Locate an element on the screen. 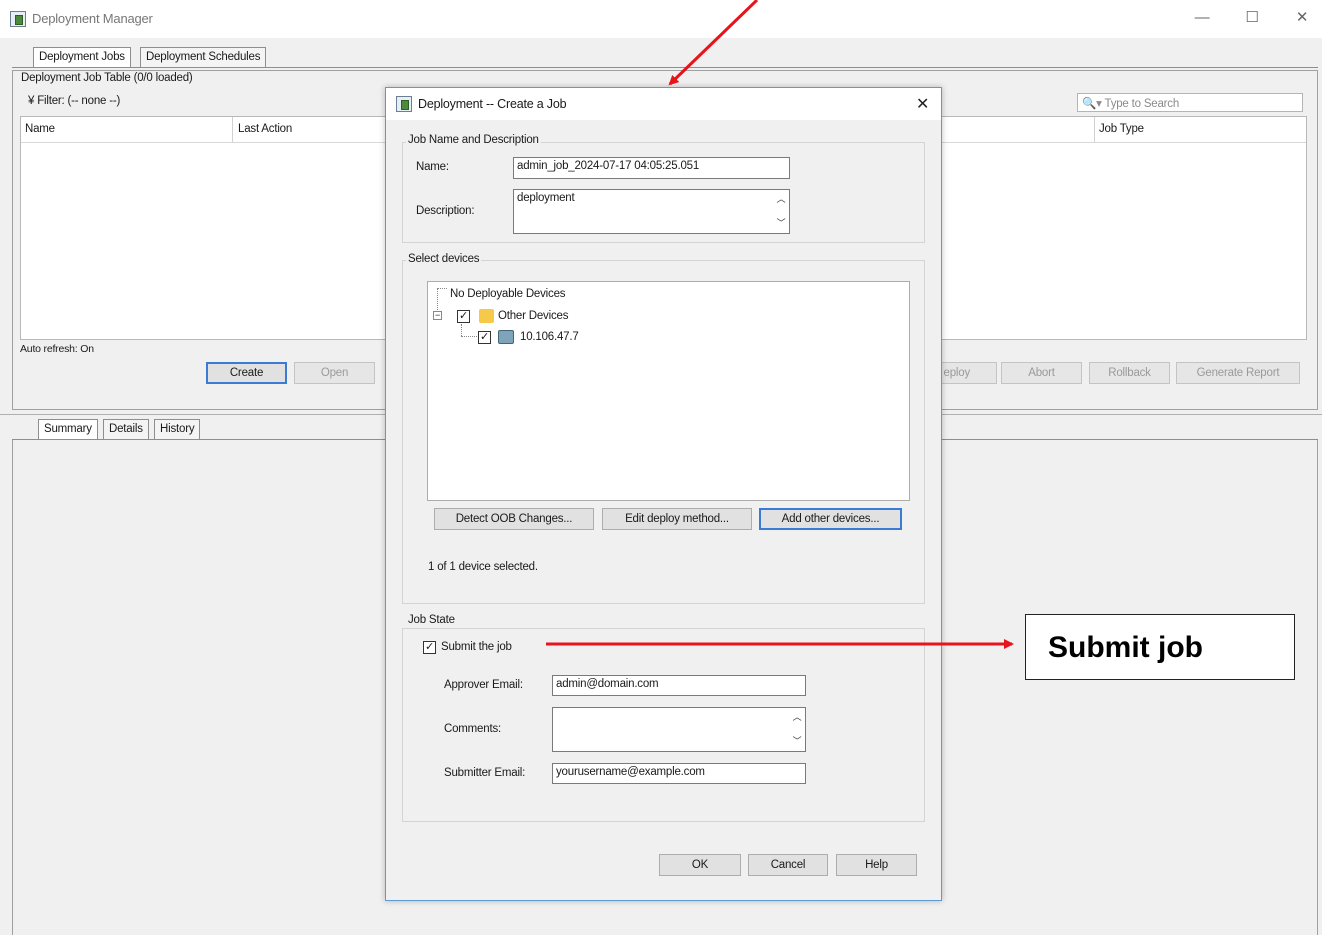  callout-text: Submit job is located at coordinates (1125, 647).